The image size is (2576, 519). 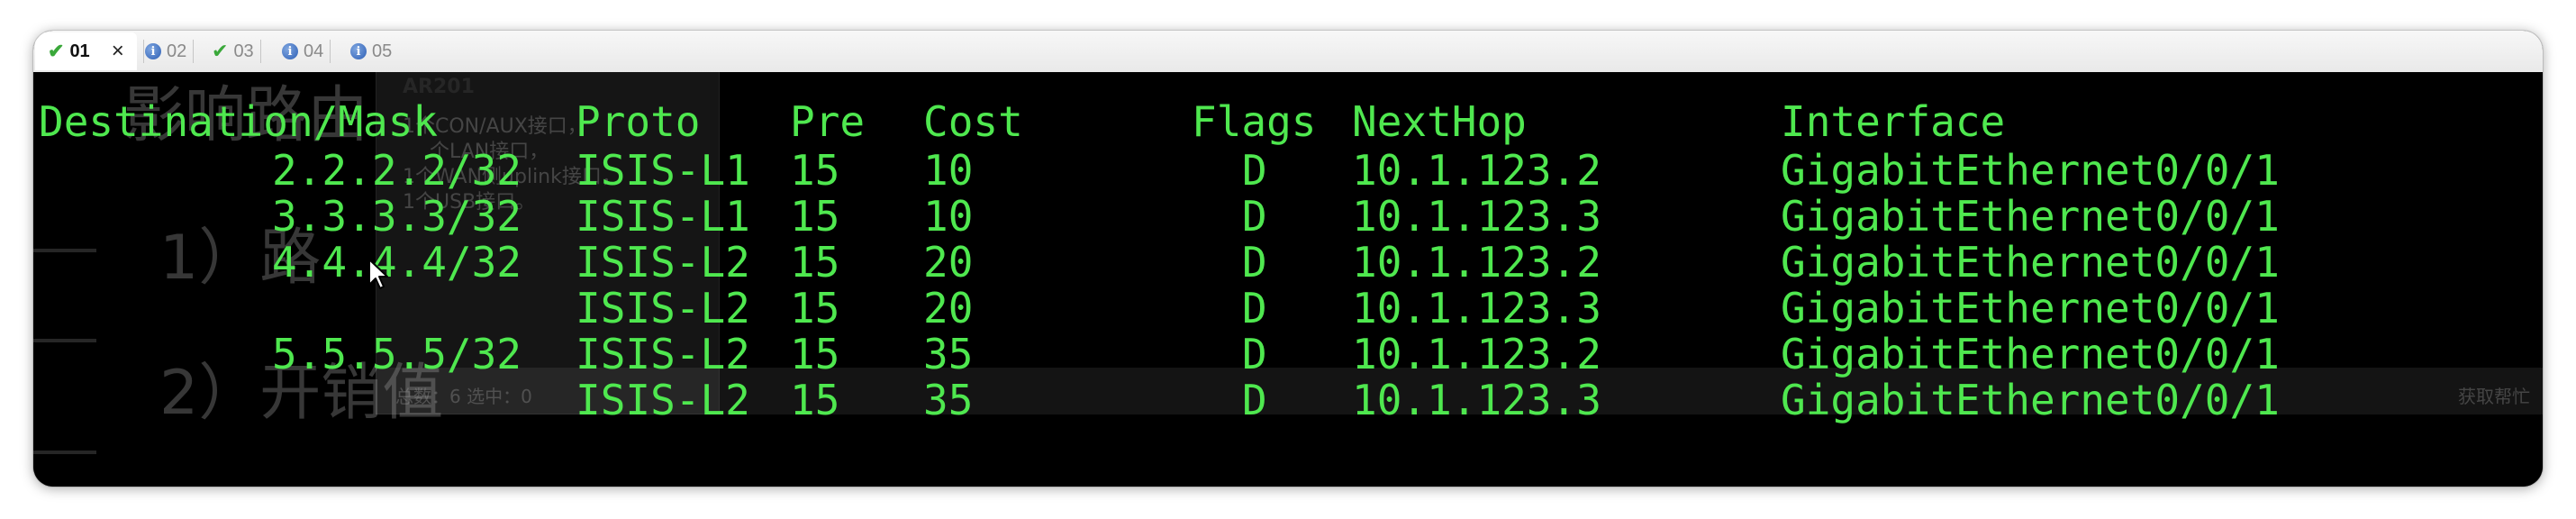 I want to click on header-nexthop: NextHop, so click(x=1439, y=121).